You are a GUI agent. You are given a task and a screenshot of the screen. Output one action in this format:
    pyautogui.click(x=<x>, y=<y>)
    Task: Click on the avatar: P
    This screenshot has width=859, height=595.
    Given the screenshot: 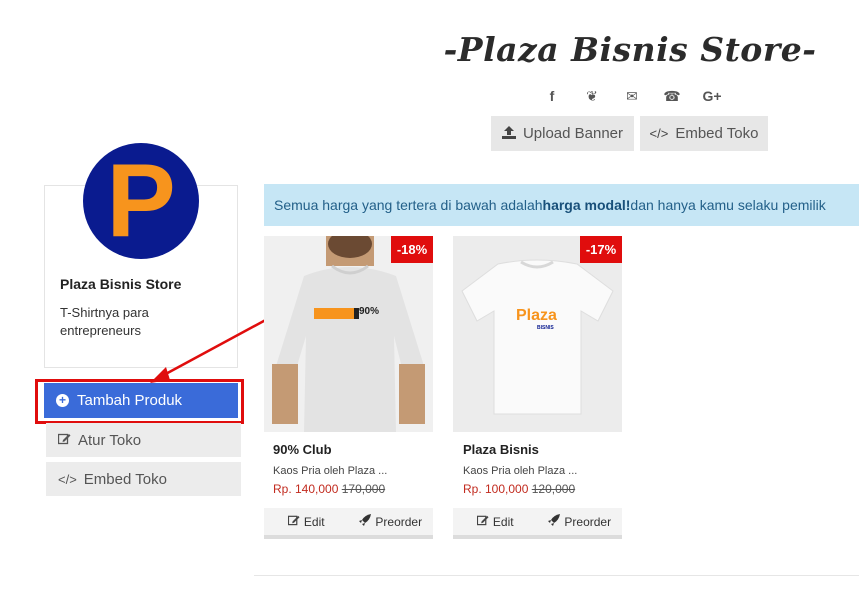 What is the action you would take?
    pyautogui.click(x=141, y=201)
    